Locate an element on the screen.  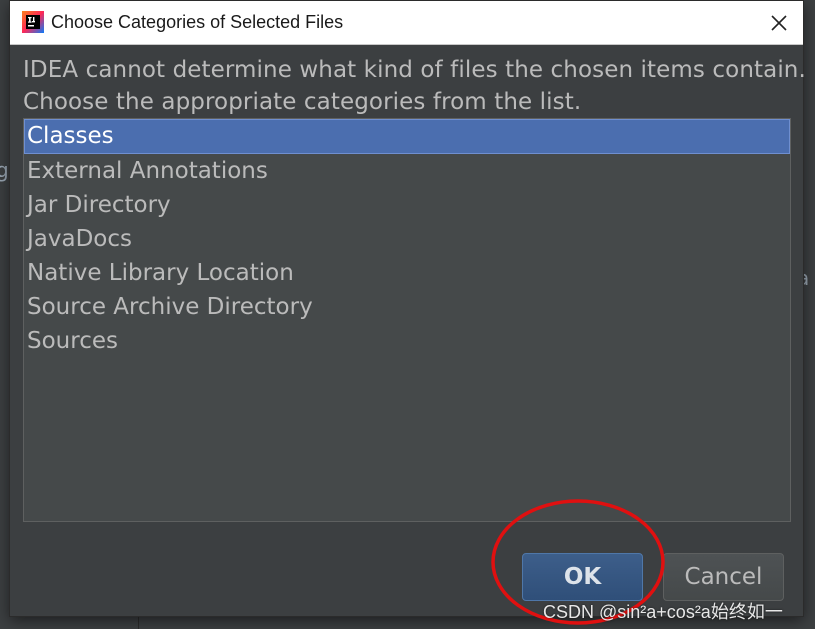
list-item-source-archive-directory: Source Archive Directory is located at coordinates (407, 307).